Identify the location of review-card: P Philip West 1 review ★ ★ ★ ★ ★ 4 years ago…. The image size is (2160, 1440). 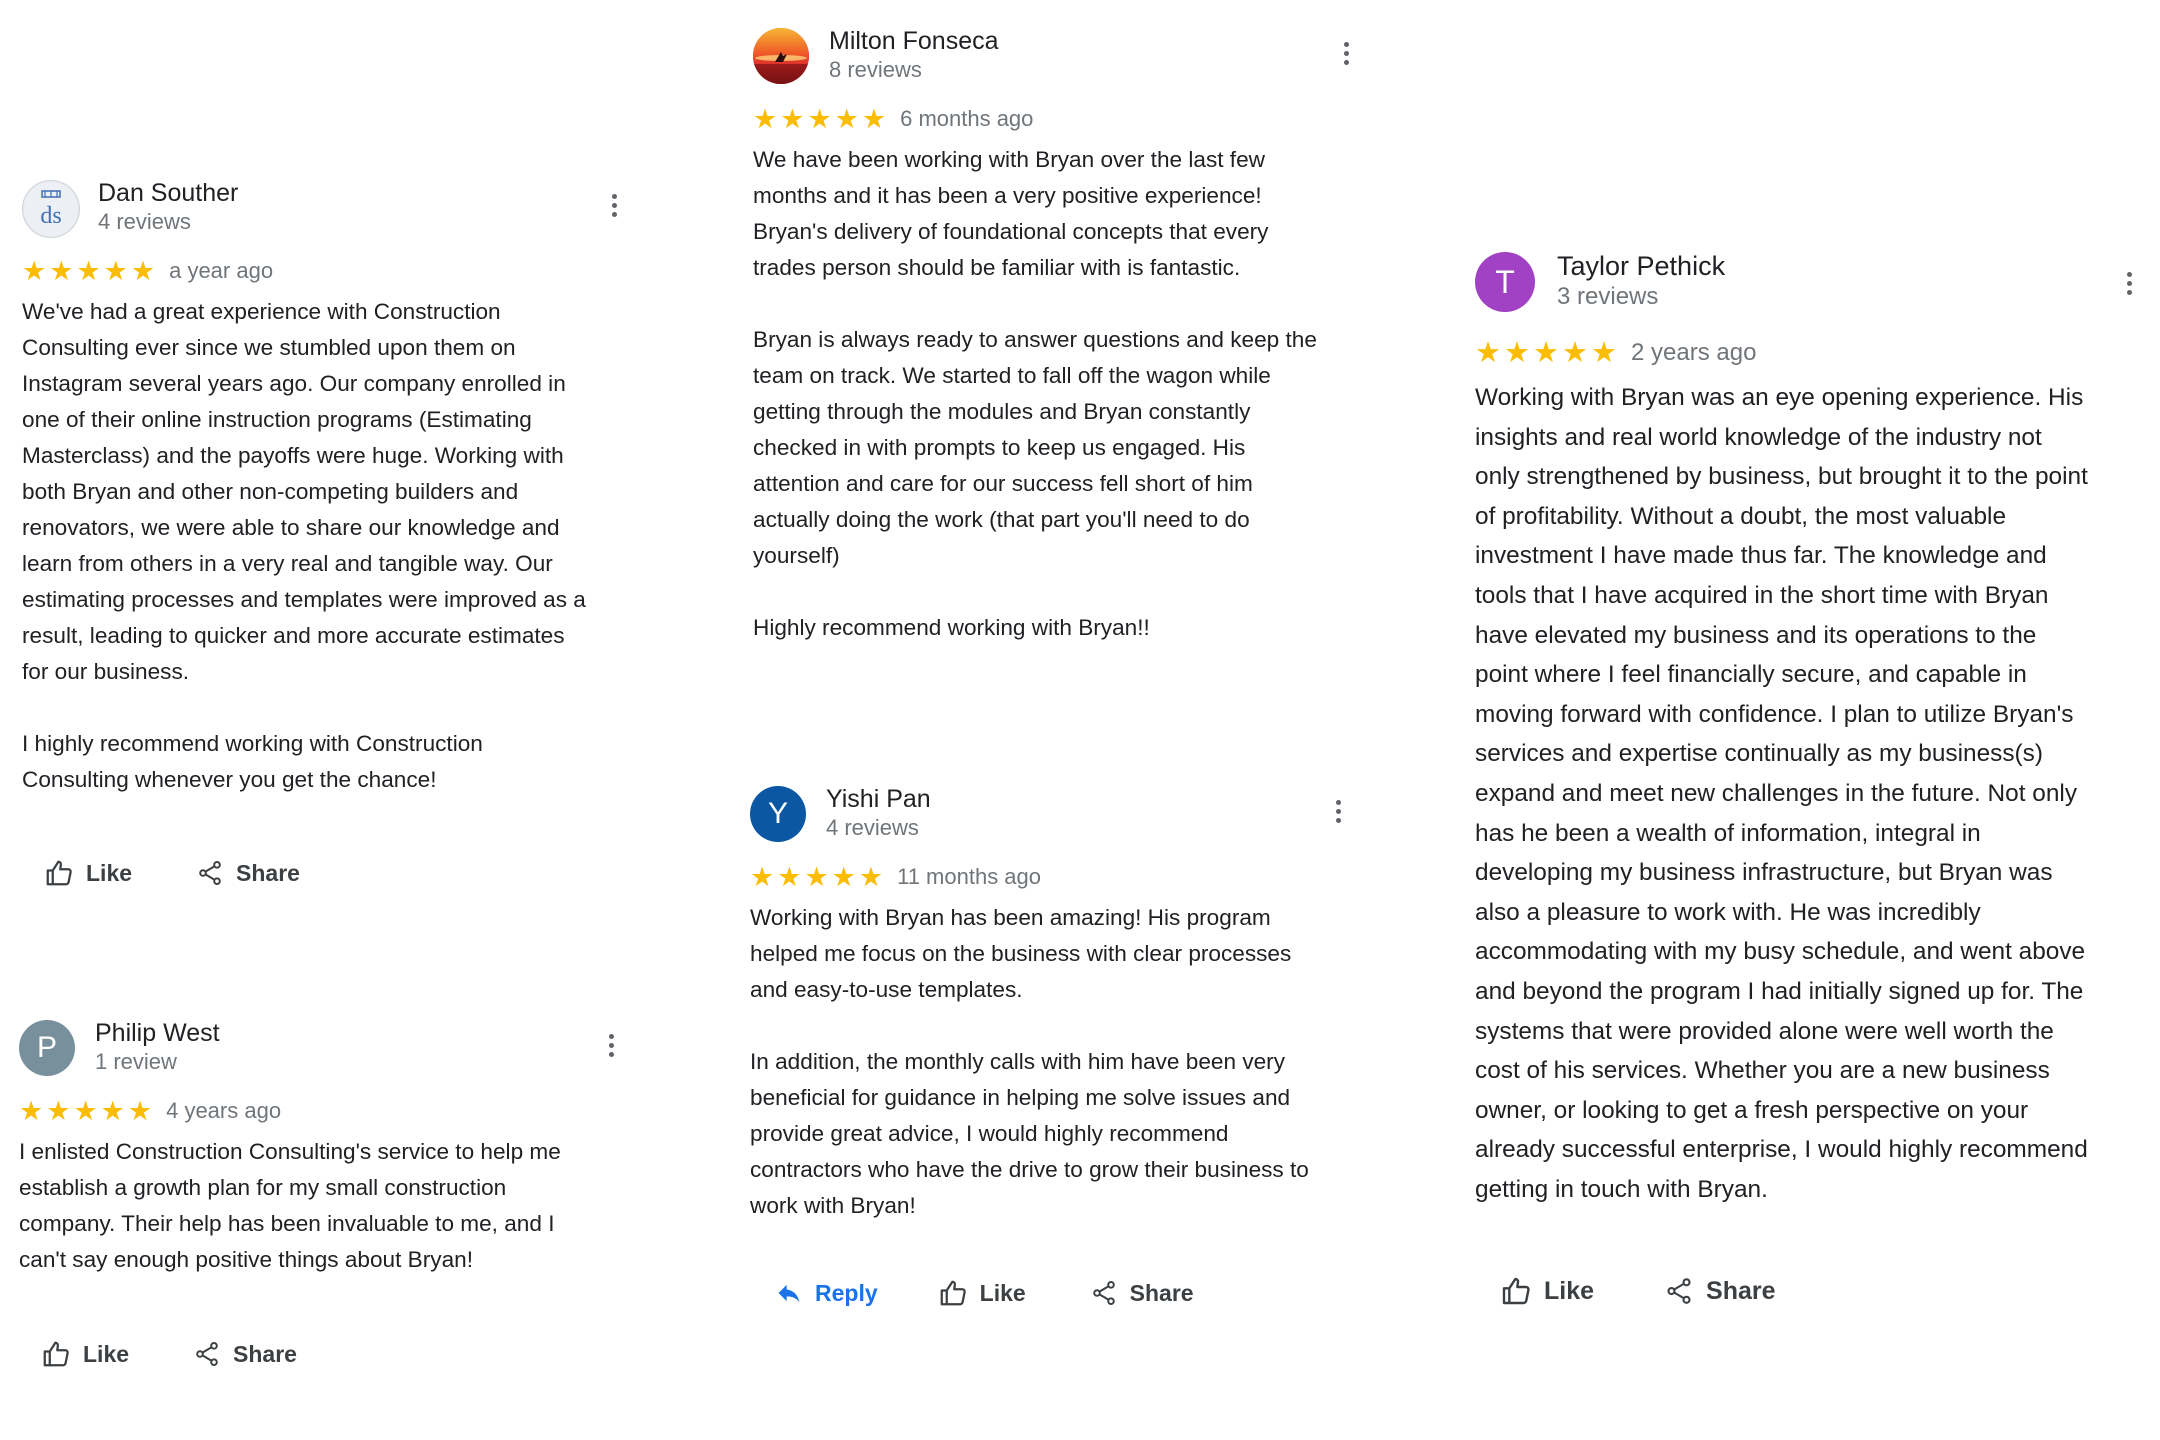
(329, 1145).